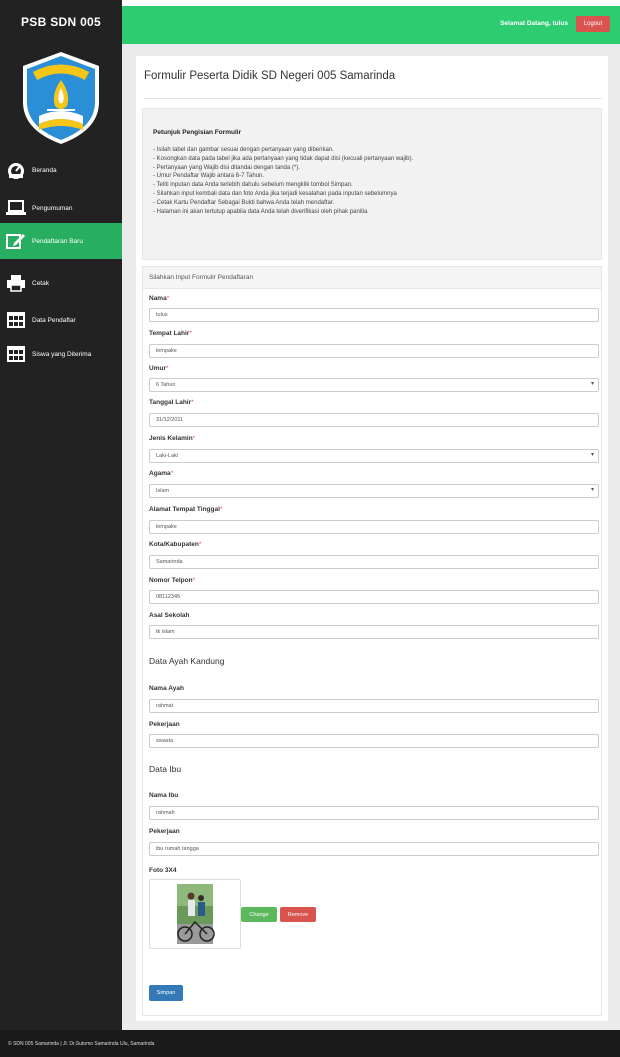 The width and height of the screenshot is (620, 1057). What do you see at coordinates (164, 831) in the screenshot?
I see `pekerjaan-ibu-label: Pekerjaan` at bounding box center [164, 831].